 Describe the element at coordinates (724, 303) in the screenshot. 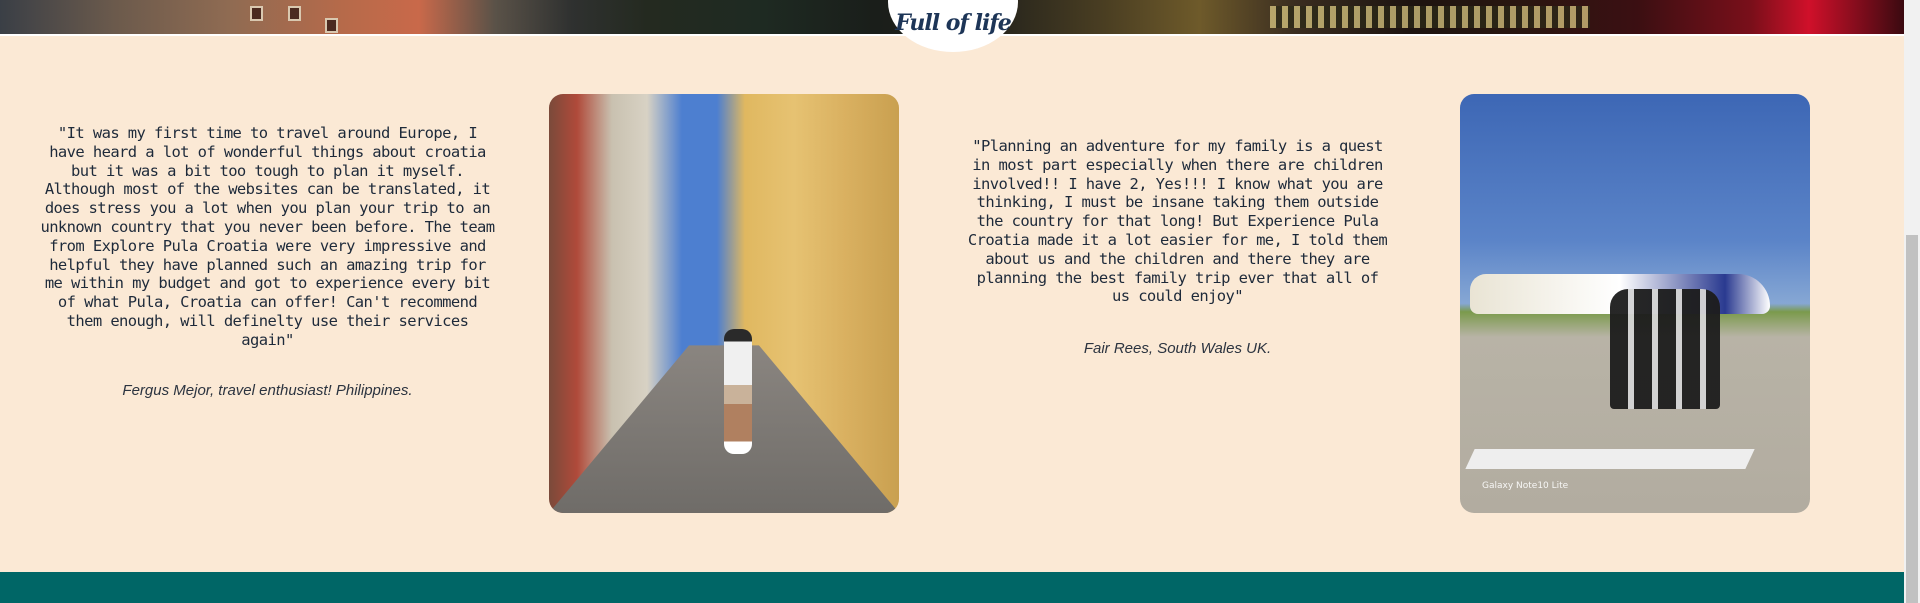

I see `pula-street-photo` at that location.